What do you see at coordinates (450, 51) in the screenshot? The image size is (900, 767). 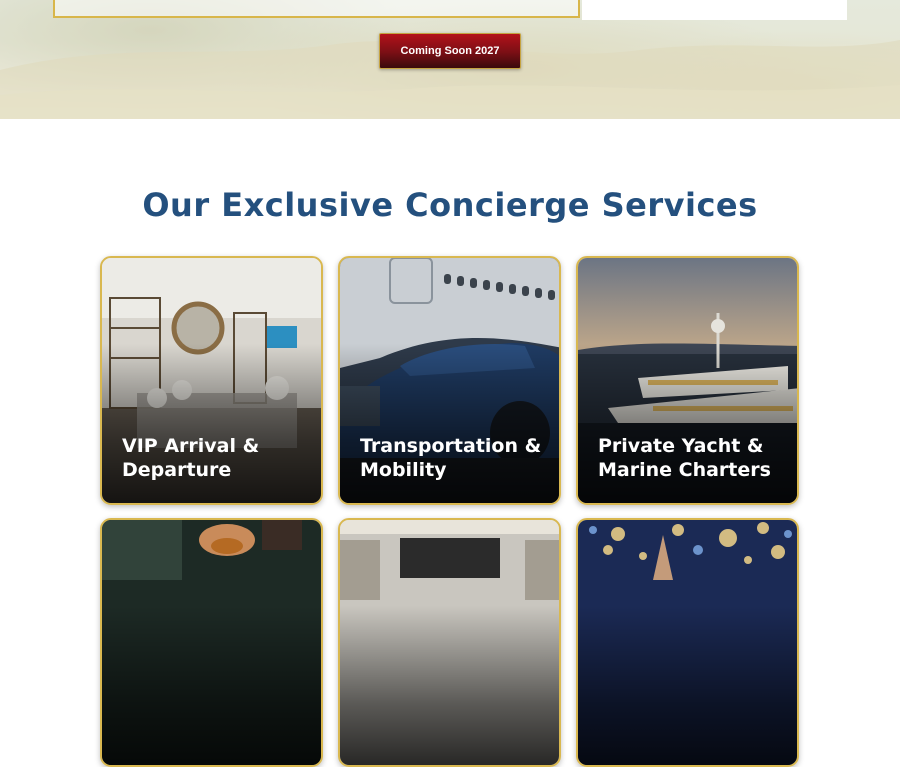 I see `coming-soon-button: Coming Soon 2027` at bounding box center [450, 51].